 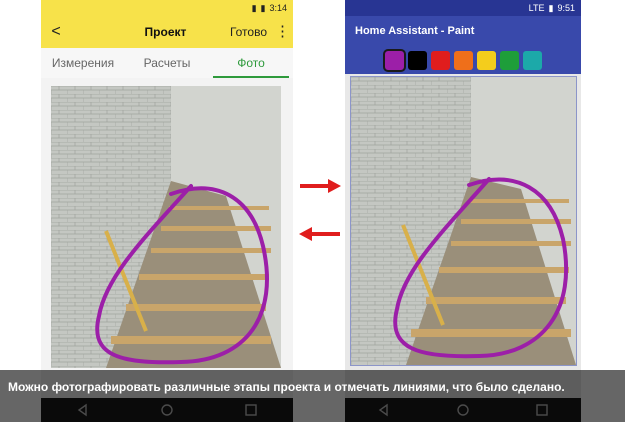 I want to click on status-bar: ▮ ▮ 3:14, so click(x=167, y=8).